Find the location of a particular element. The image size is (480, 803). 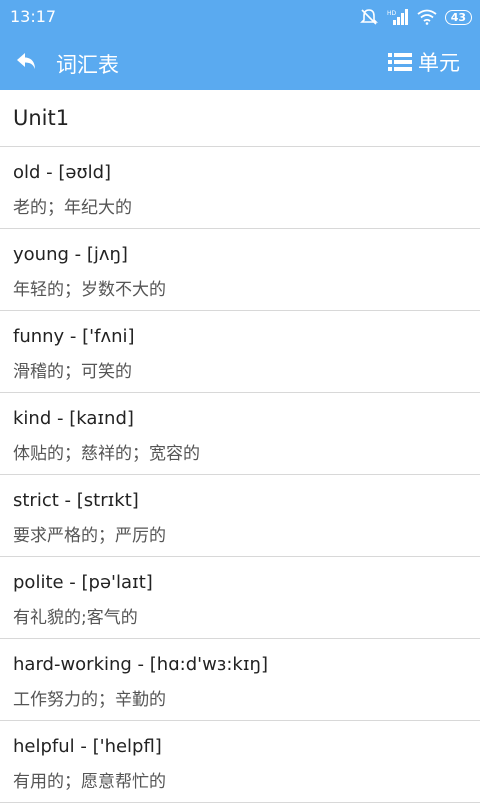

unit-header: Unit1 is located at coordinates (240, 118).